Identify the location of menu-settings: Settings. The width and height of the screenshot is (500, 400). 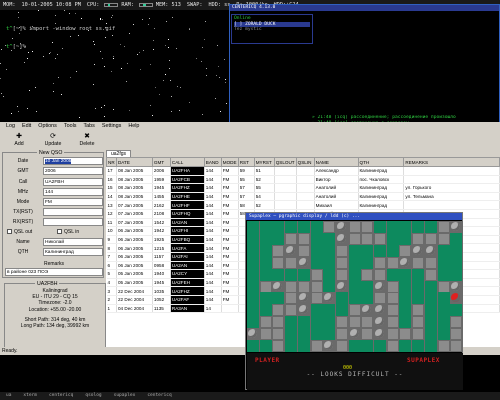
(111, 126).